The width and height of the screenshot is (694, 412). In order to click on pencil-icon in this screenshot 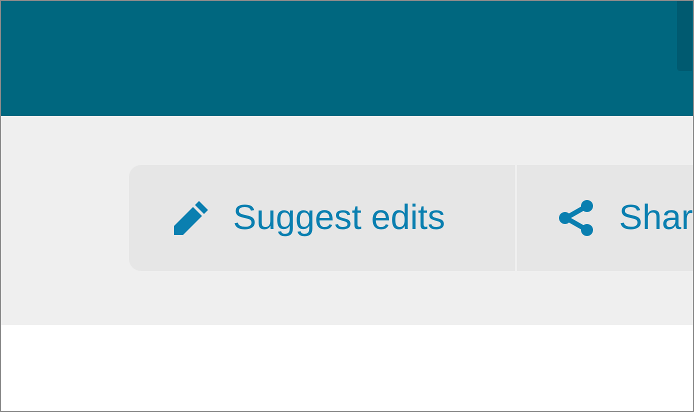, I will do `click(191, 218)`.